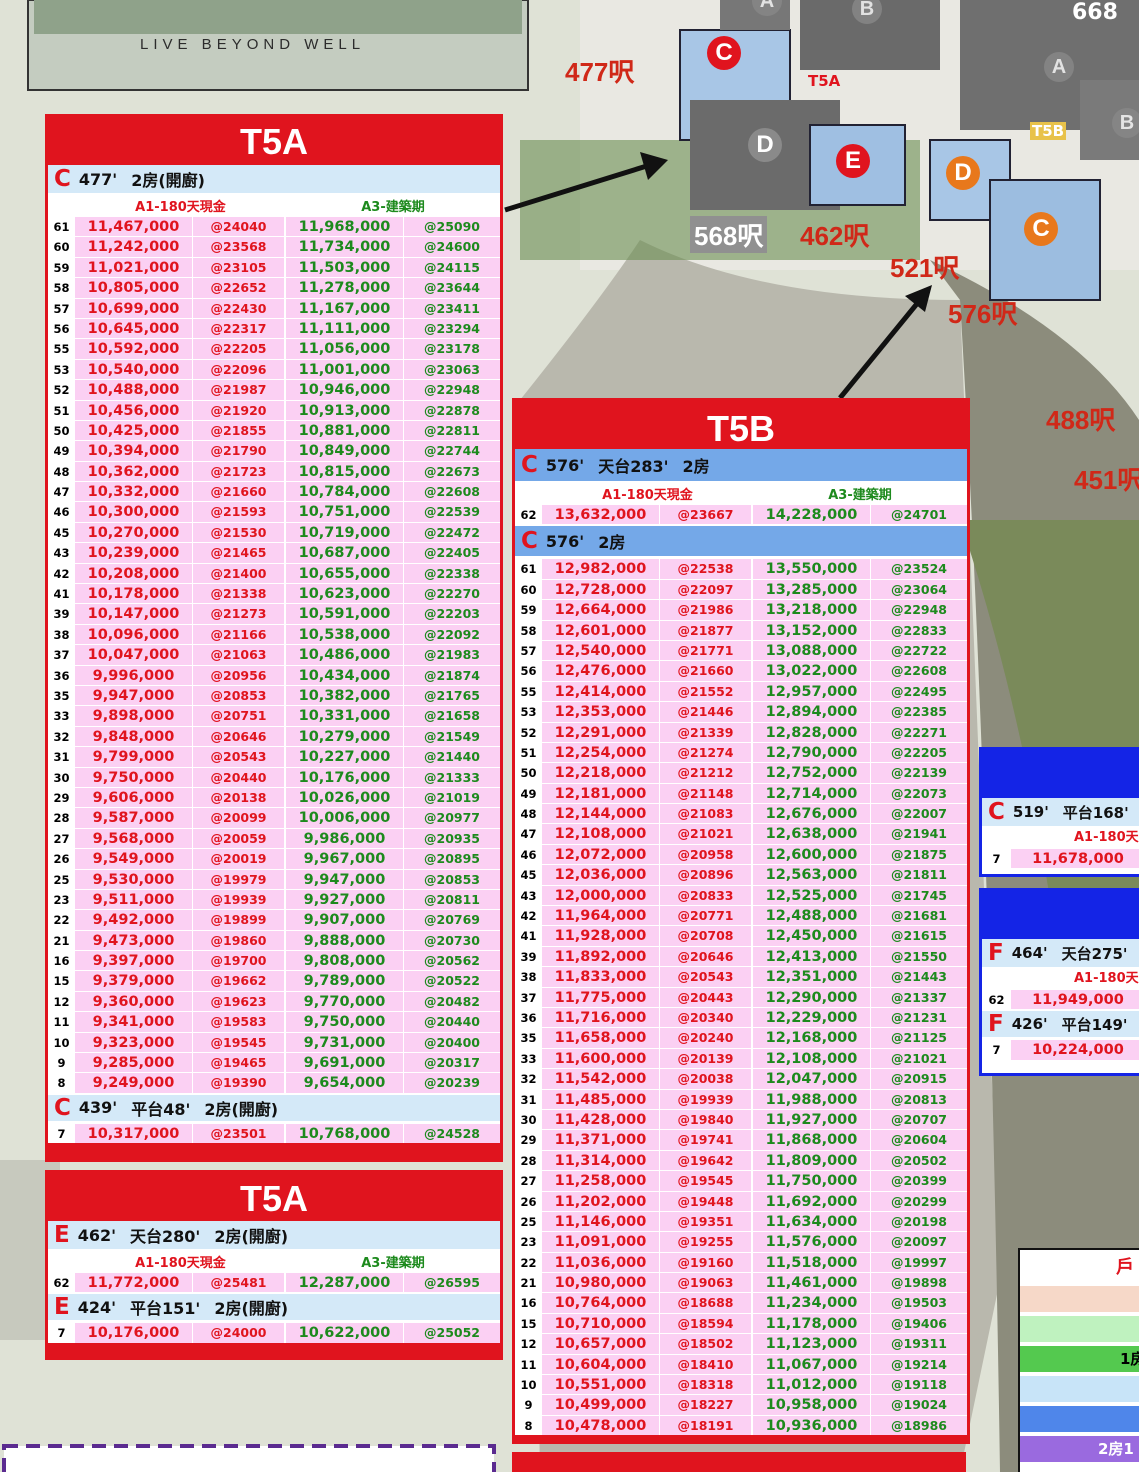 The width and height of the screenshot is (1139, 1472). I want to click on table-row: 7 11,678,000, so click(1060, 858).